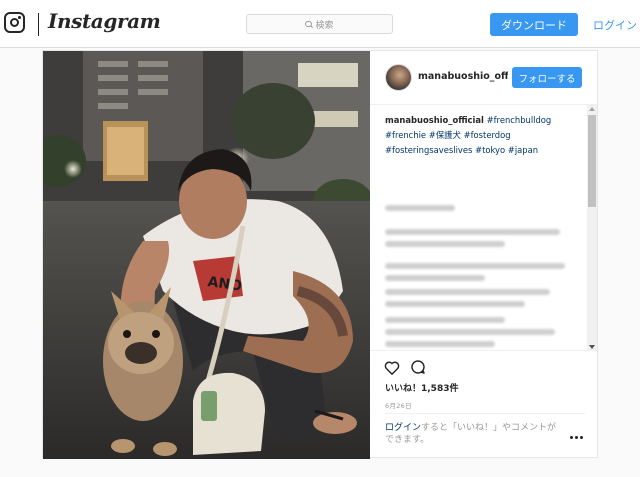  Describe the element at coordinates (403, 428) in the screenshot. I see `login-prompt-link: ログイン` at that location.